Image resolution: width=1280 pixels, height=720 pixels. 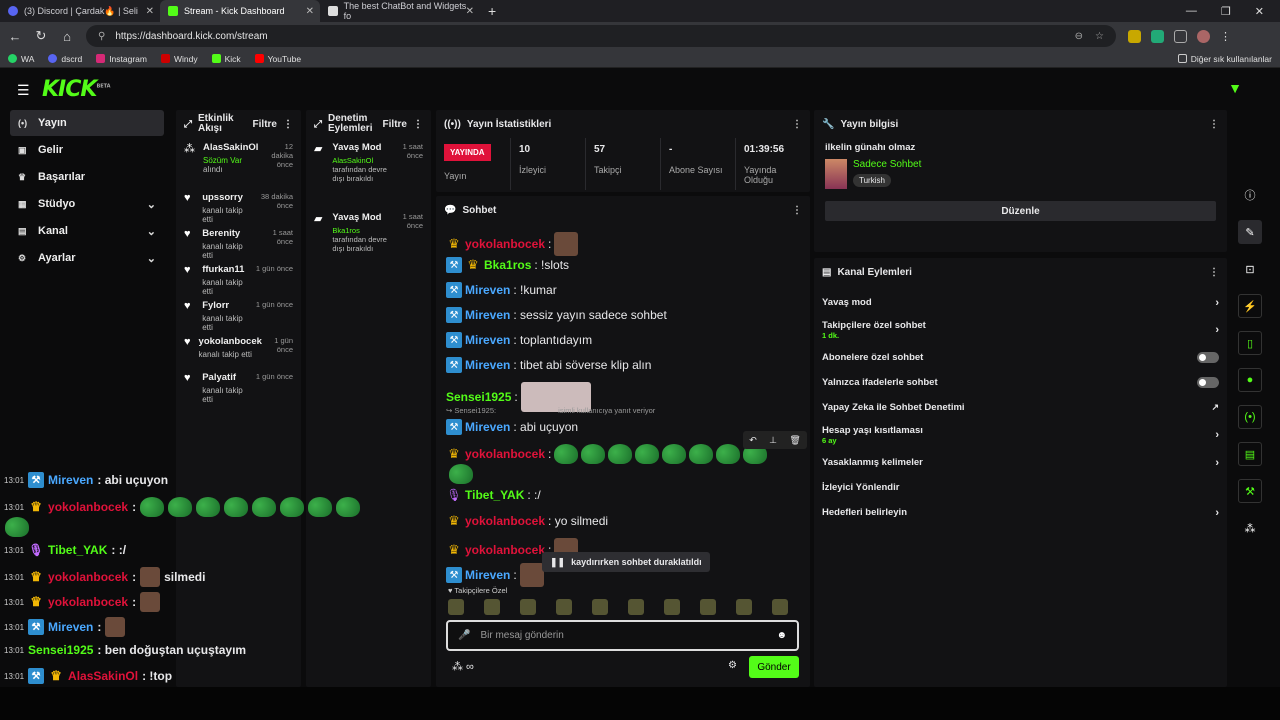 What do you see at coordinates (1020, 487) in the screenshot?
I see `channel-action-item: İzleyici Yönlendir` at bounding box center [1020, 487].